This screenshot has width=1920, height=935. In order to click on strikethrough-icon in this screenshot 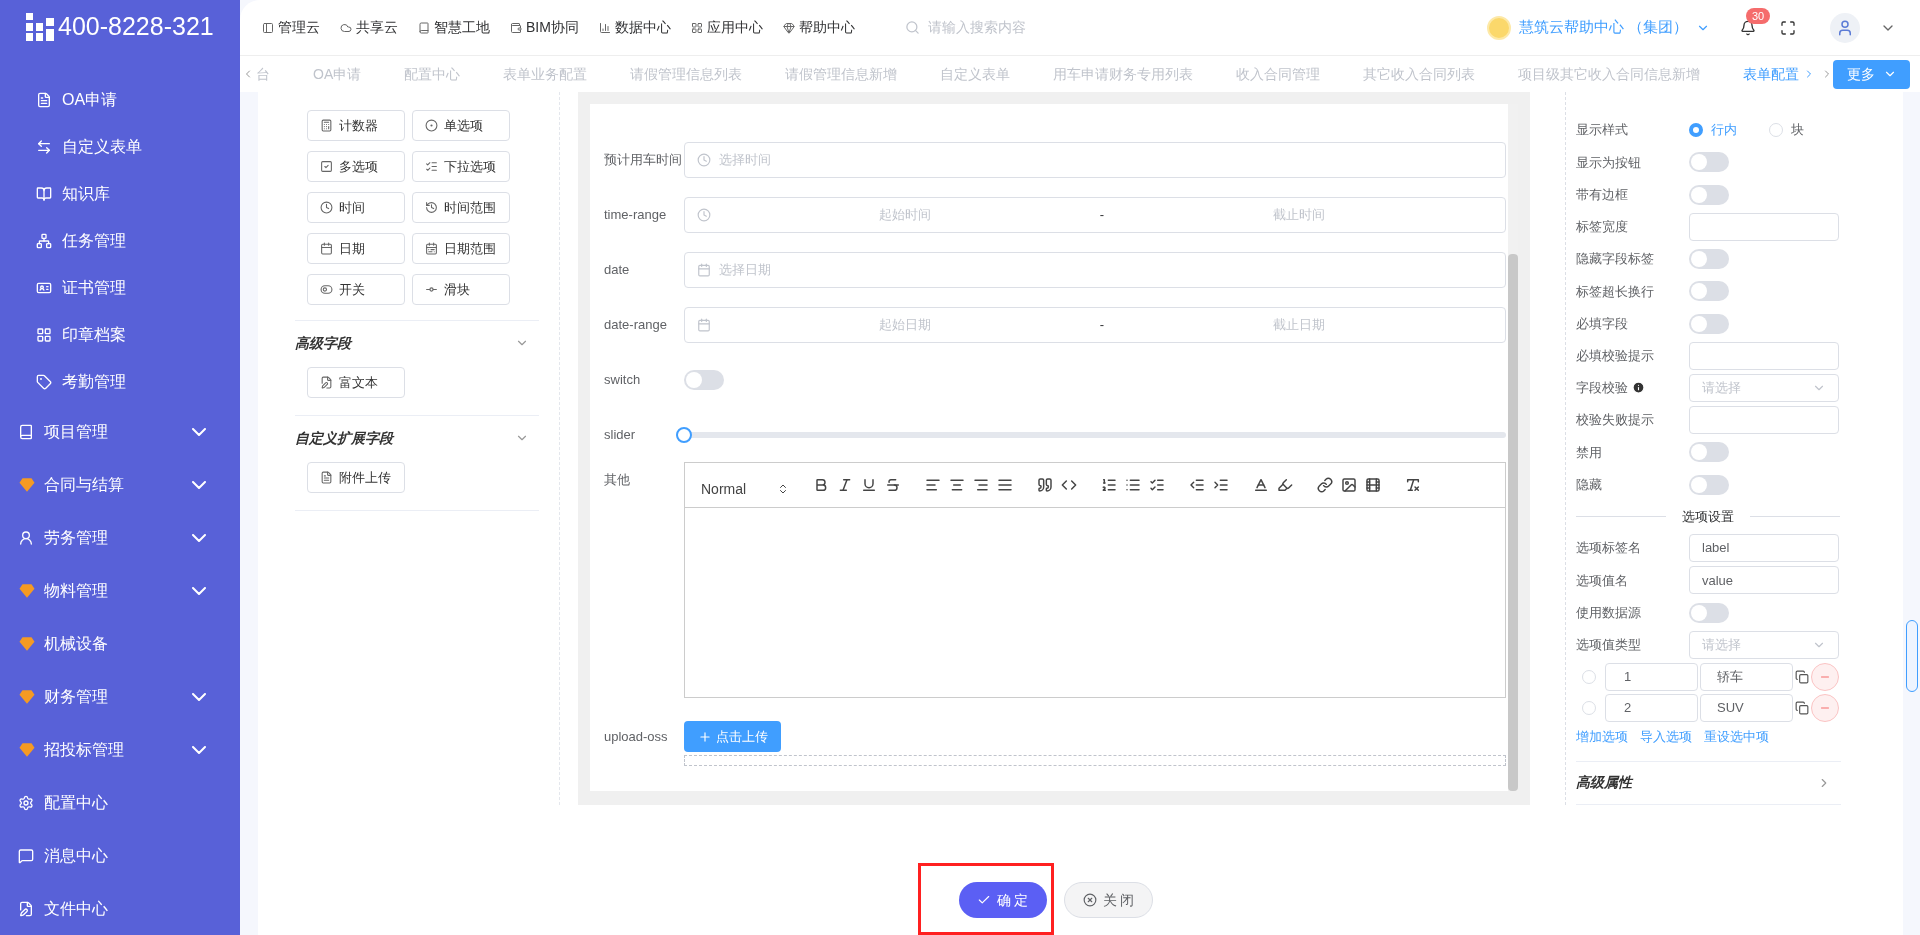, I will do `click(893, 485)`.